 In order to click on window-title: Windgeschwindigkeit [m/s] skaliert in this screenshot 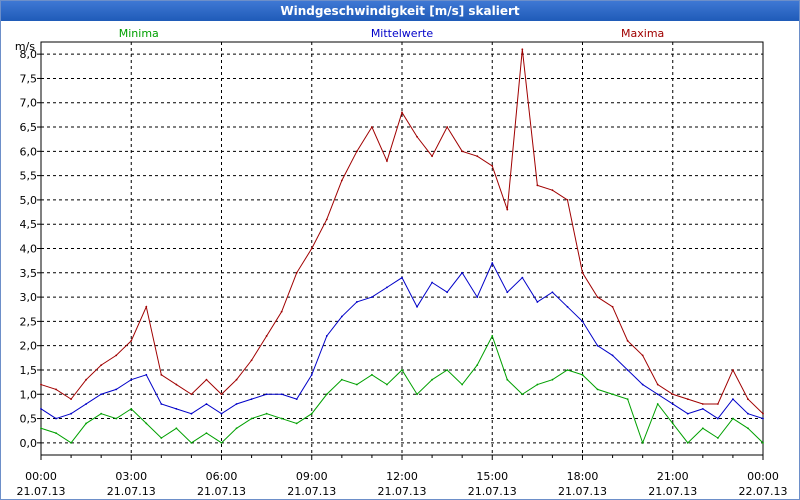, I will do `click(400, 11)`.